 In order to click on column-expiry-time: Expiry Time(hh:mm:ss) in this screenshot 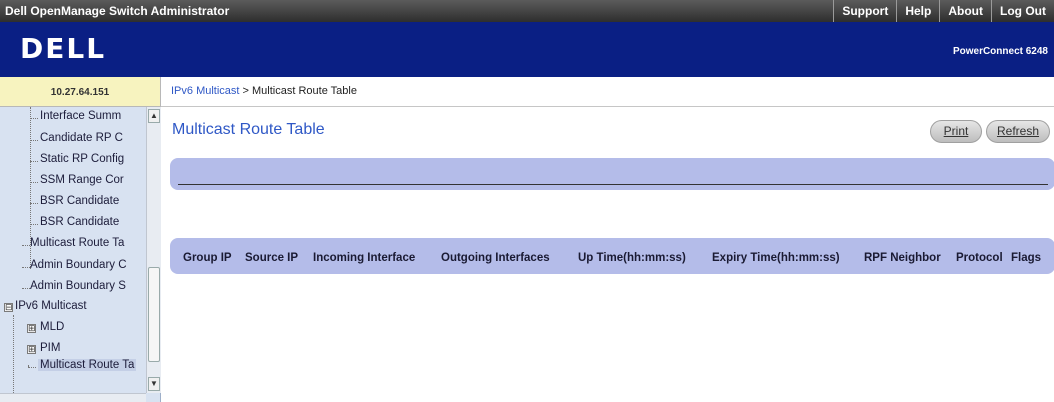, I will do `click(776, 258)`.